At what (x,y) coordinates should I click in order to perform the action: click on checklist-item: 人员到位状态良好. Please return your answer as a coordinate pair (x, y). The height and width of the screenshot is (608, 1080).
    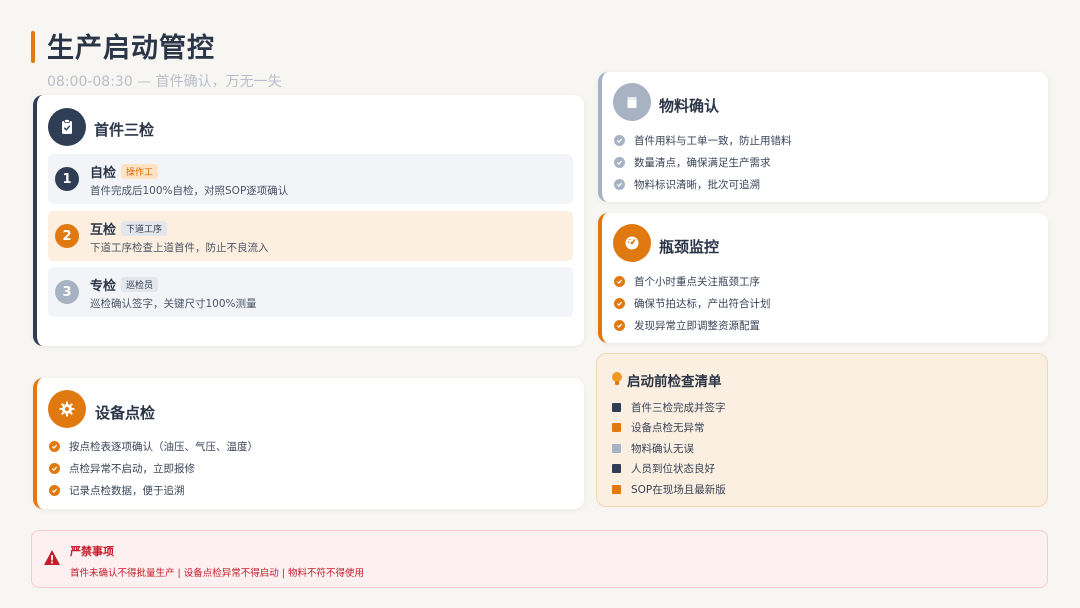
    Looking at the image, I should click on (663, 468).